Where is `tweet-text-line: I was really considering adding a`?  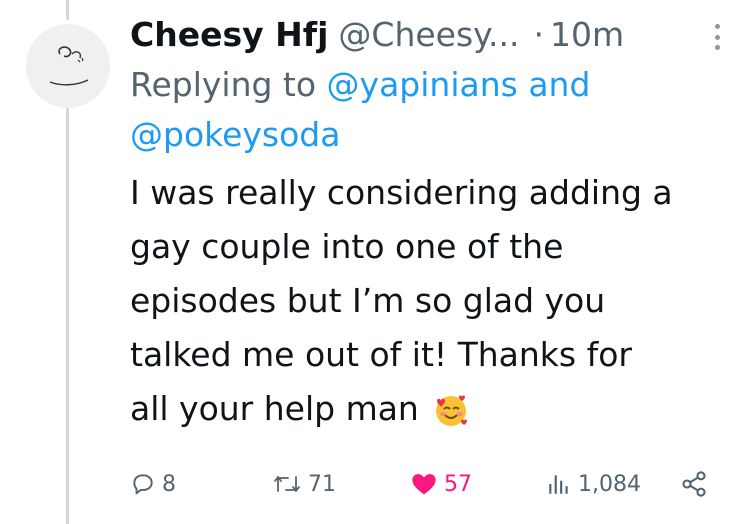 tweet-text-line: I was really considering adding a is located at coordinates (401, 192).